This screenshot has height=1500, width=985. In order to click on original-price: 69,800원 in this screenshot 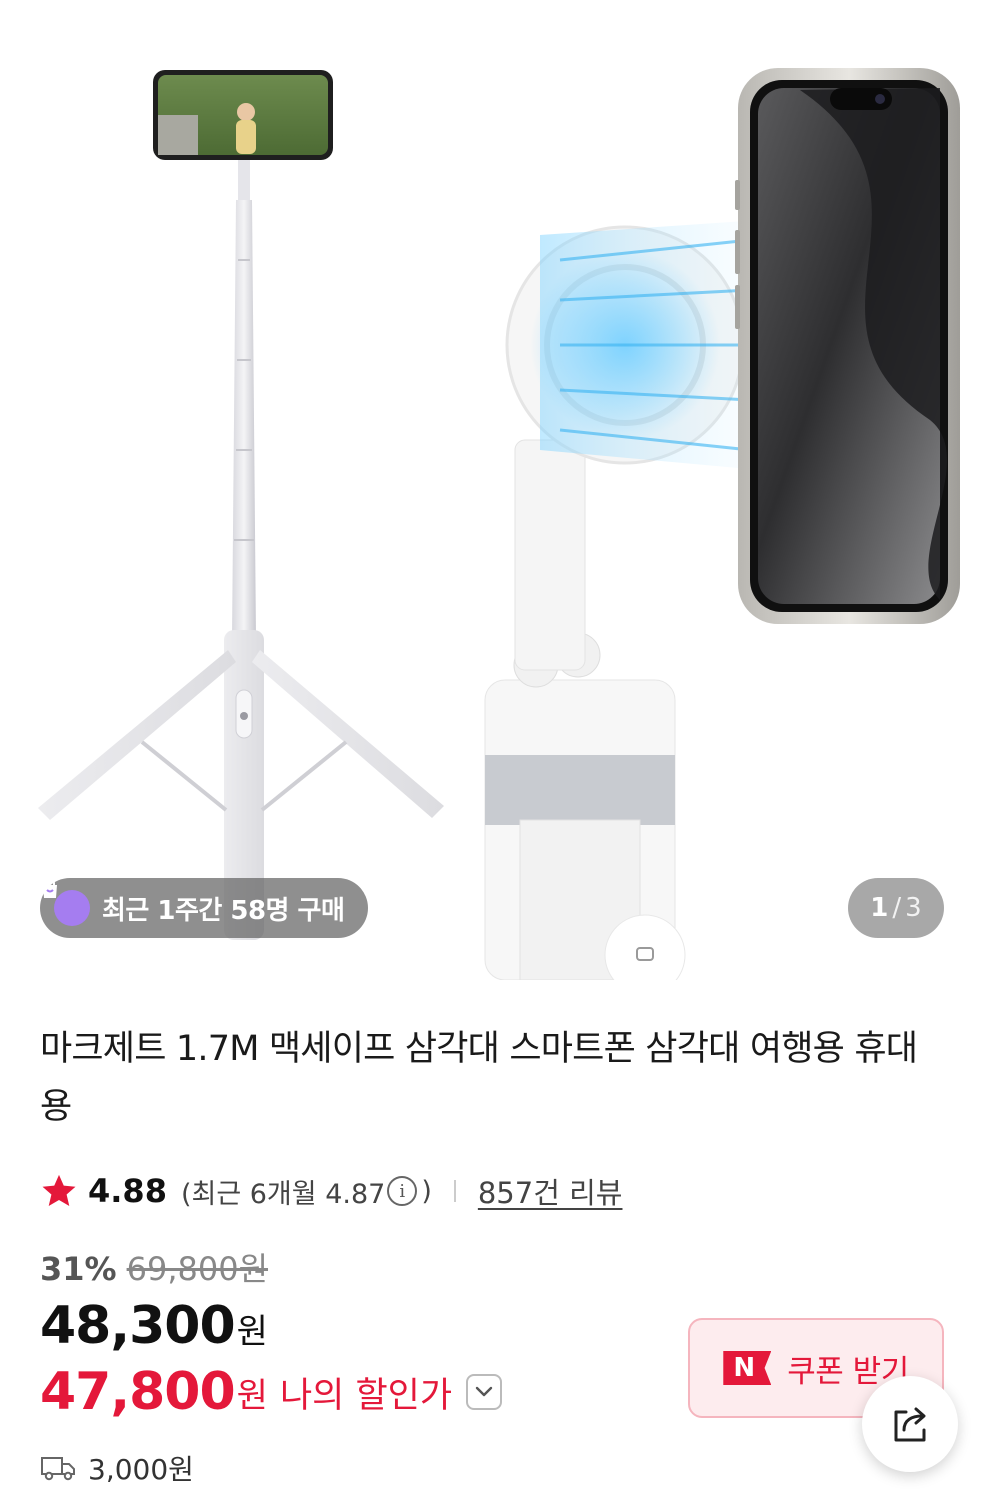, I will do `click(197, 1269)`.